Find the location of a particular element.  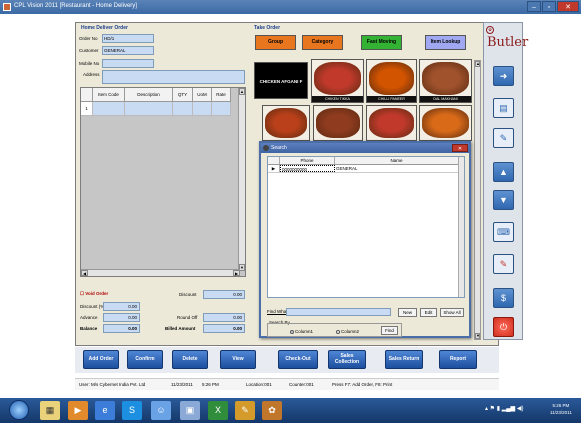

items-grid-hscroll: ◀ ▶ is located at coordinates (160, 272).